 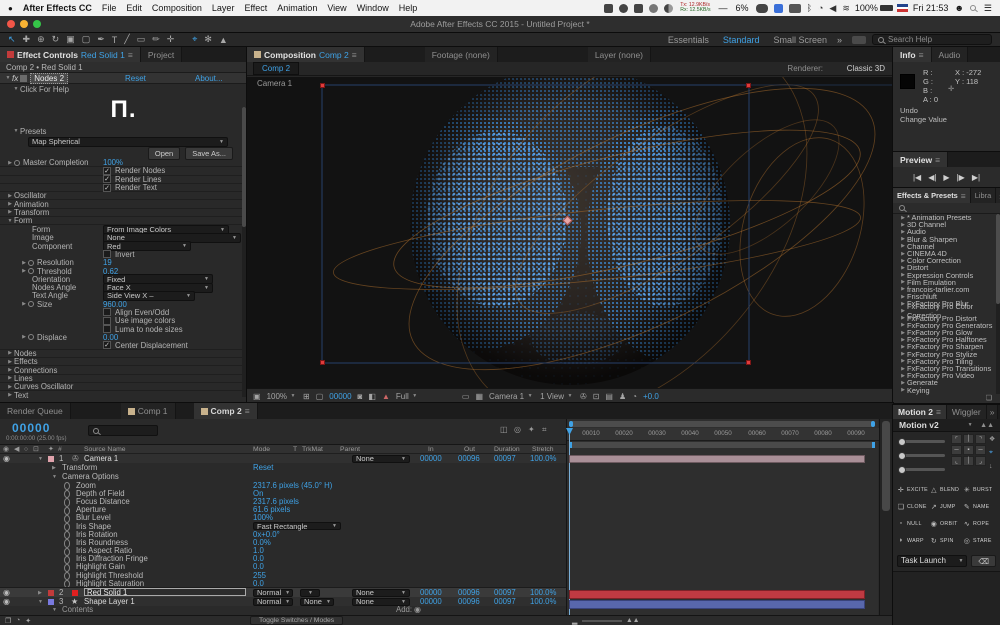 I want to click on layer-bar-shape, so click(x=717, y=604).